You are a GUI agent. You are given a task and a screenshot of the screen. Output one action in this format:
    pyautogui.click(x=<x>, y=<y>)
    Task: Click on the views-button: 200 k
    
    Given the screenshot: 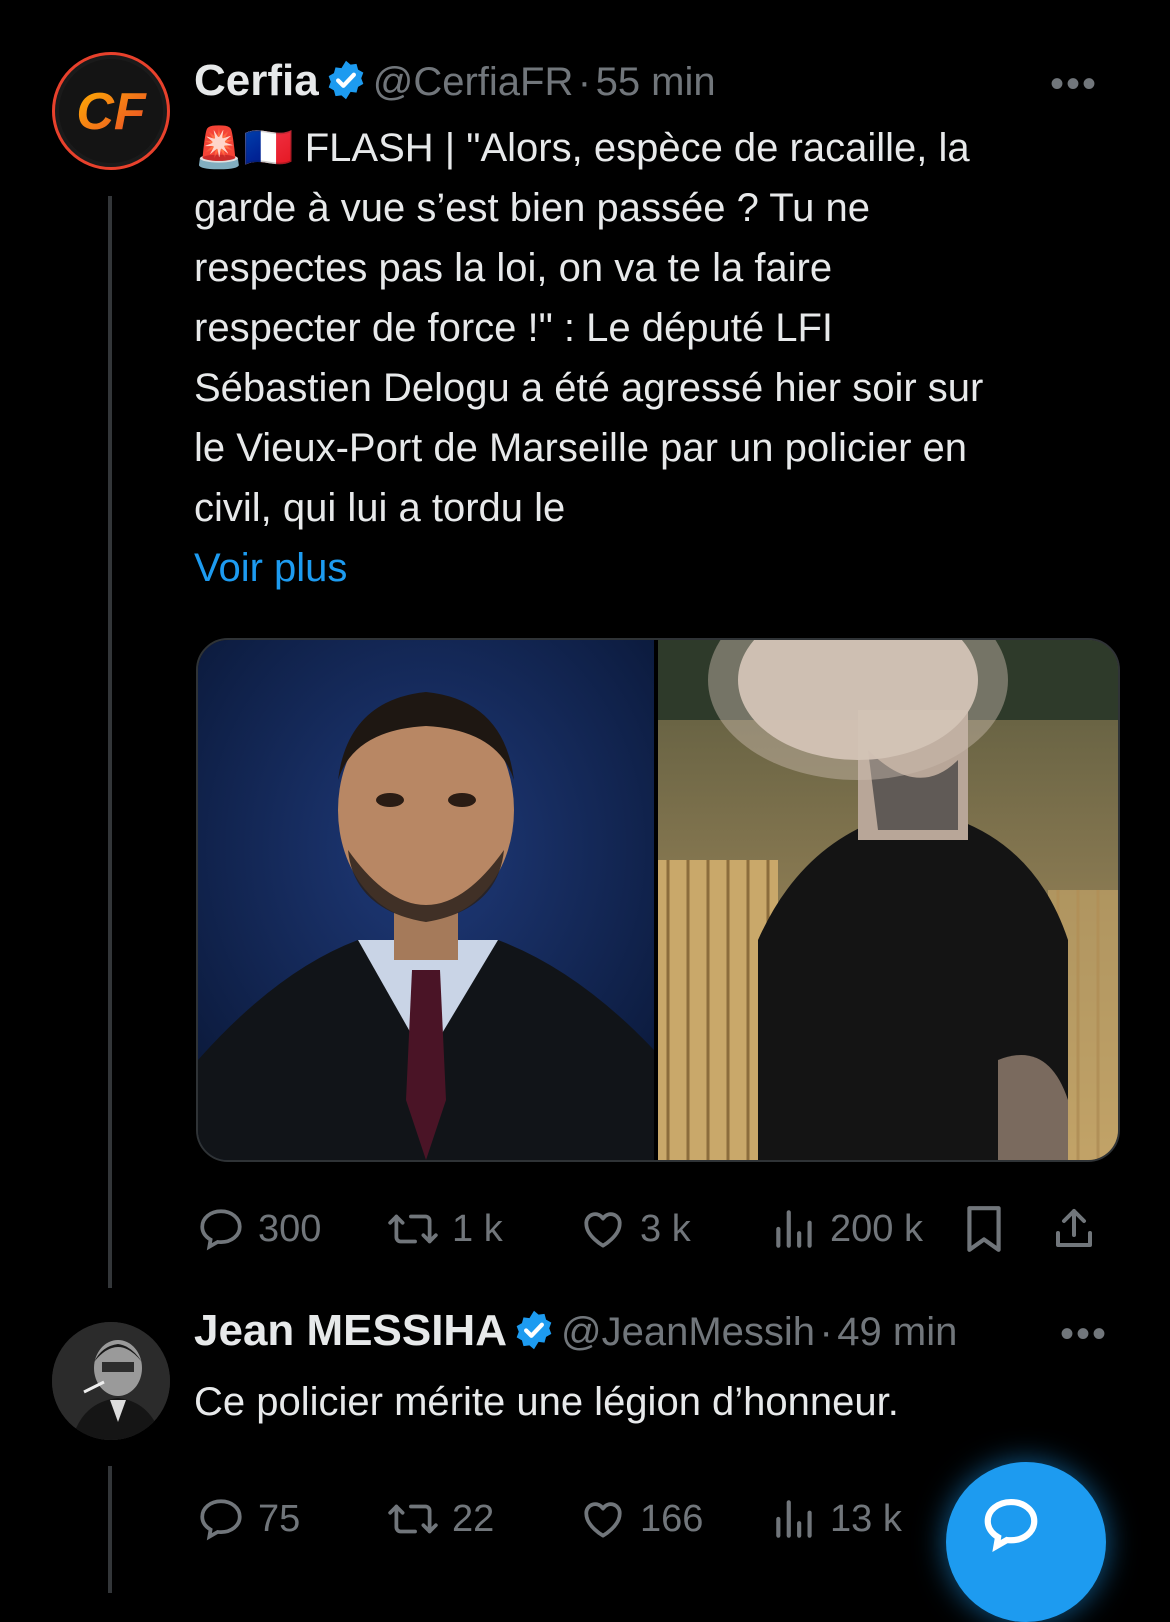 What is the action you would take?
    pyautogui.click(x=847, y=1229)
    